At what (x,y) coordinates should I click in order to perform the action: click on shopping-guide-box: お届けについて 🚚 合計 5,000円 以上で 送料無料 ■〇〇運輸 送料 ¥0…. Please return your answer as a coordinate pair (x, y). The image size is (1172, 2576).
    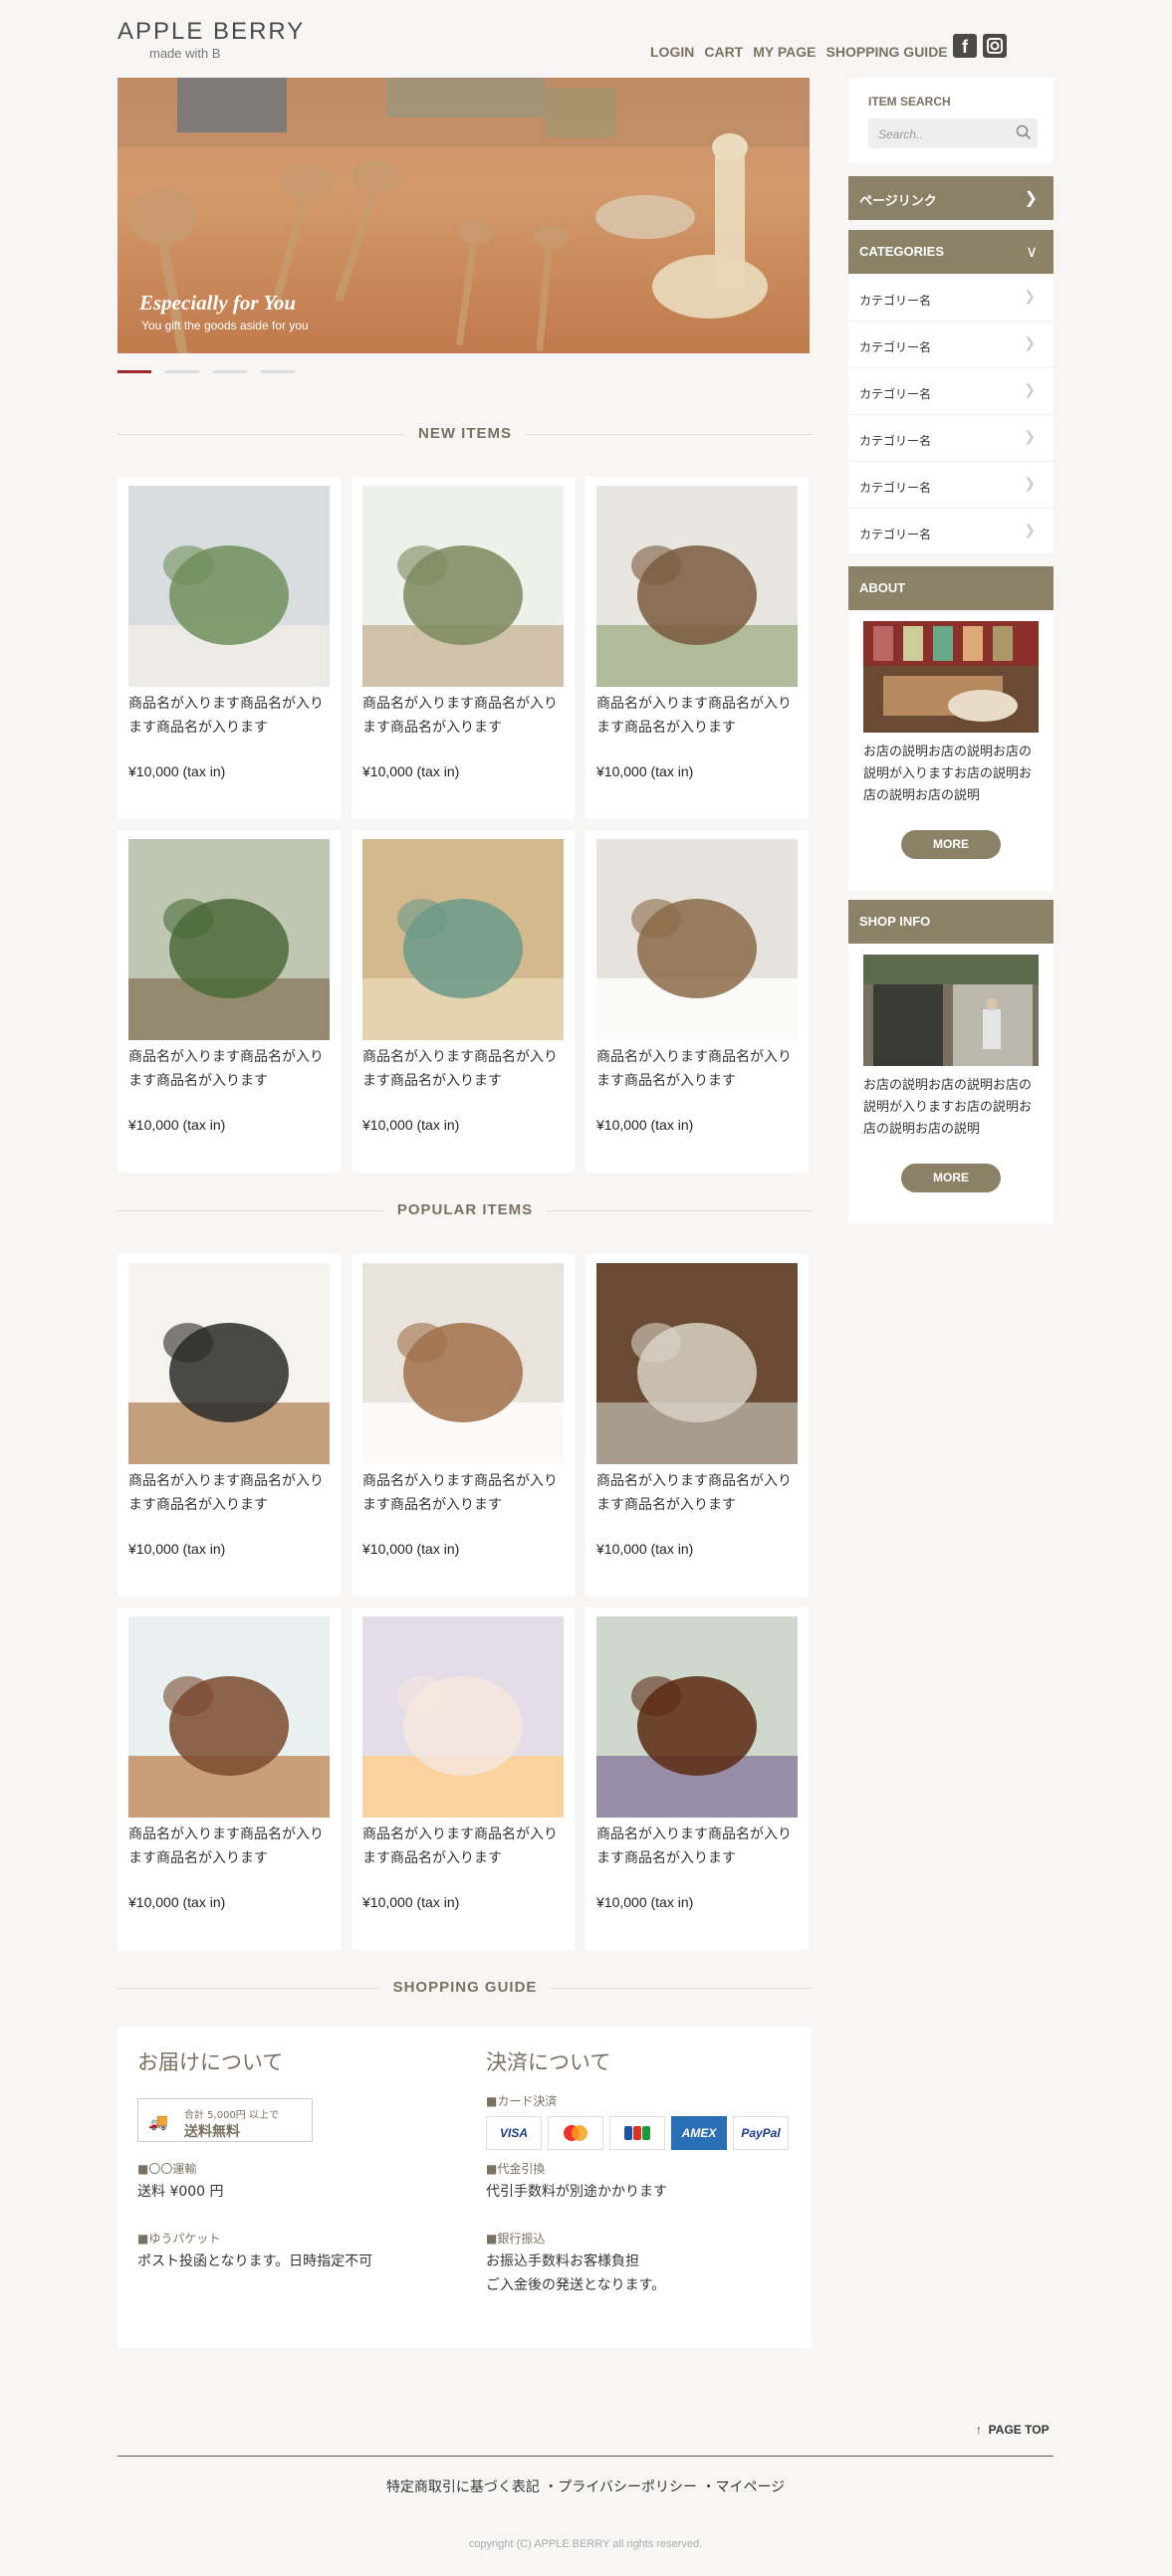
    Looking at the image, I should click on (464, 2187).